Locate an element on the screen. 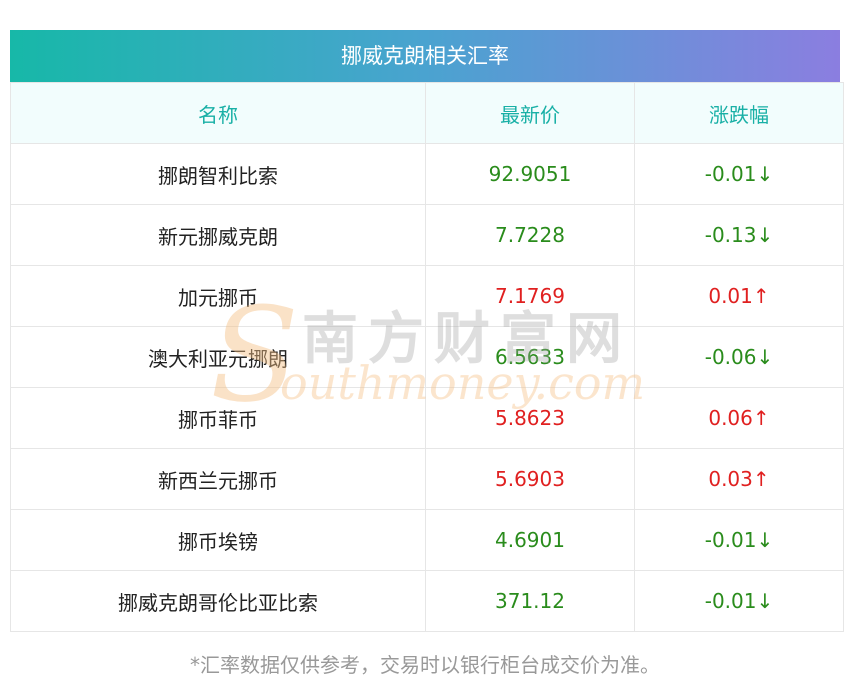 This screenshot has width=850, height=697. currency-pair-name: 加元挪币 is located at coordinates (218, 296).